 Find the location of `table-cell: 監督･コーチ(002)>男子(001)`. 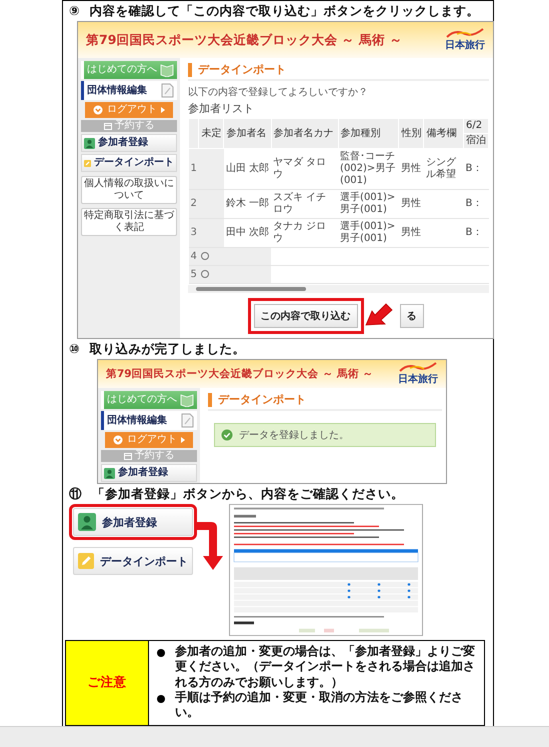

table-cell: 監督･コーチ(002)>男子(001) is located at coordinates (368, 169).